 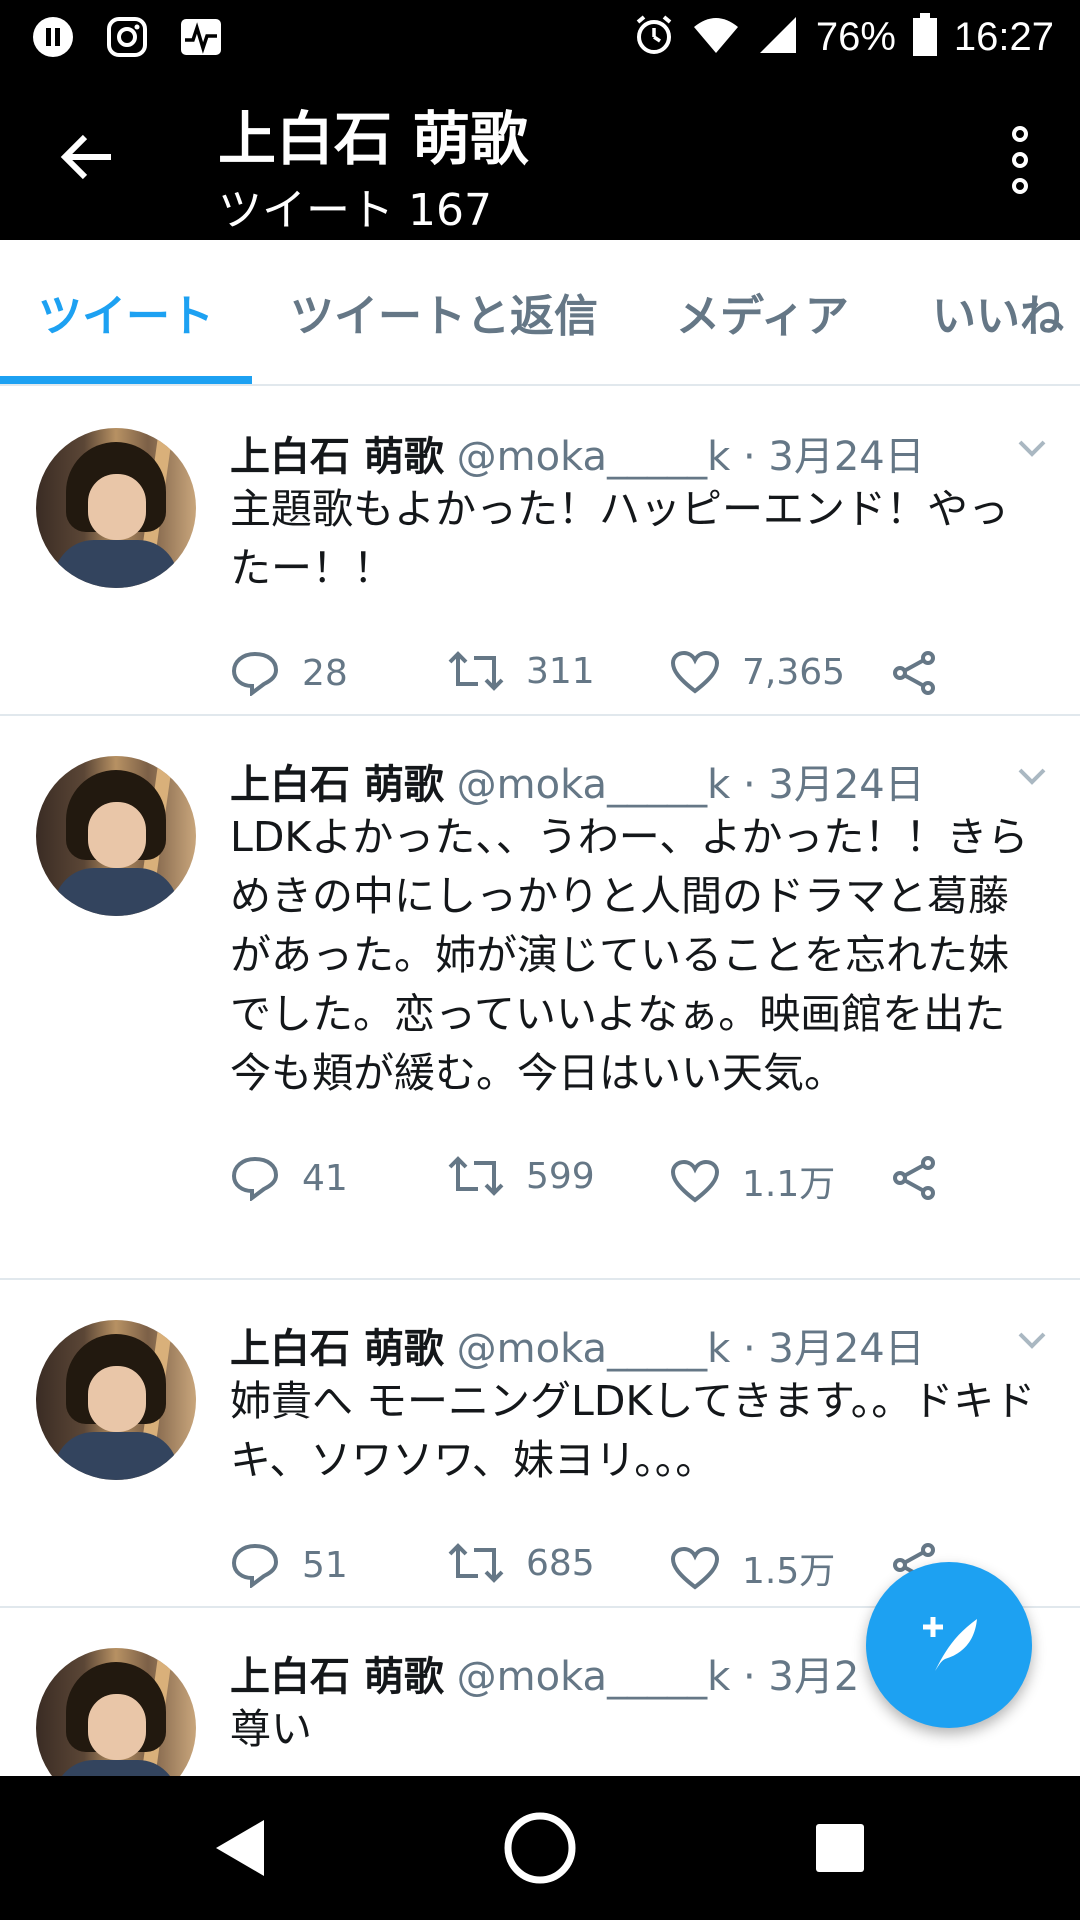 What do you see at coordinates (789, 1184) in the screenshot?
I see `like-count: 1.1万` at bounding box center [789, 1184].